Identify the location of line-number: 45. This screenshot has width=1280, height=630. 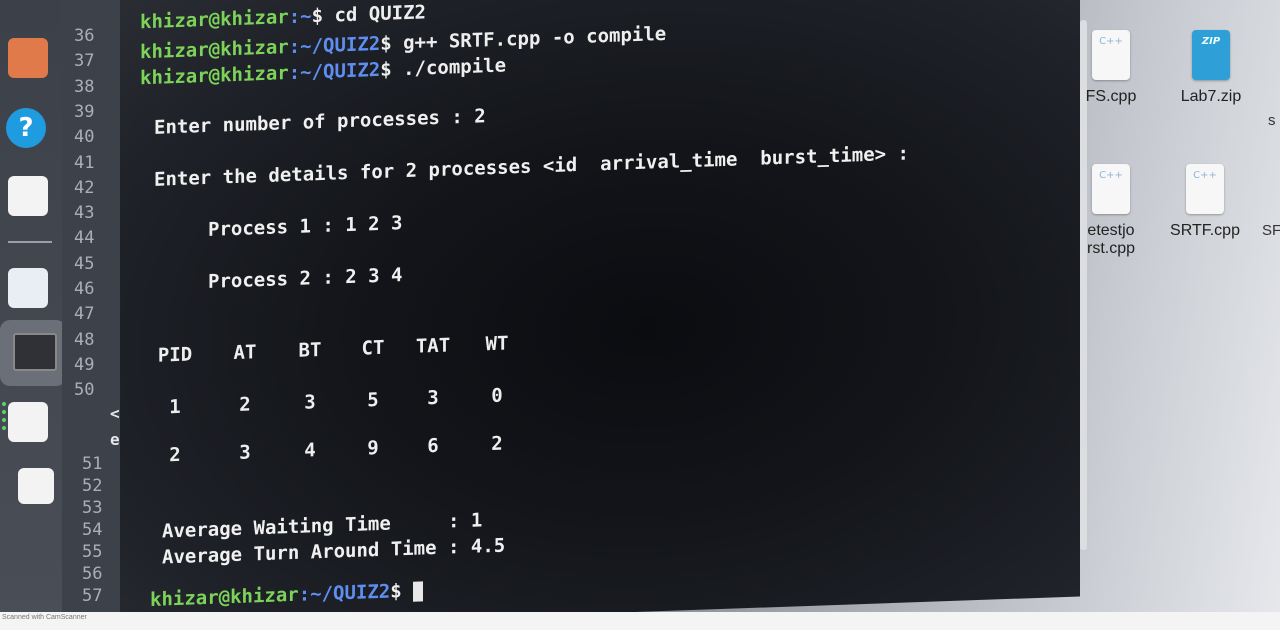
(84, 263).